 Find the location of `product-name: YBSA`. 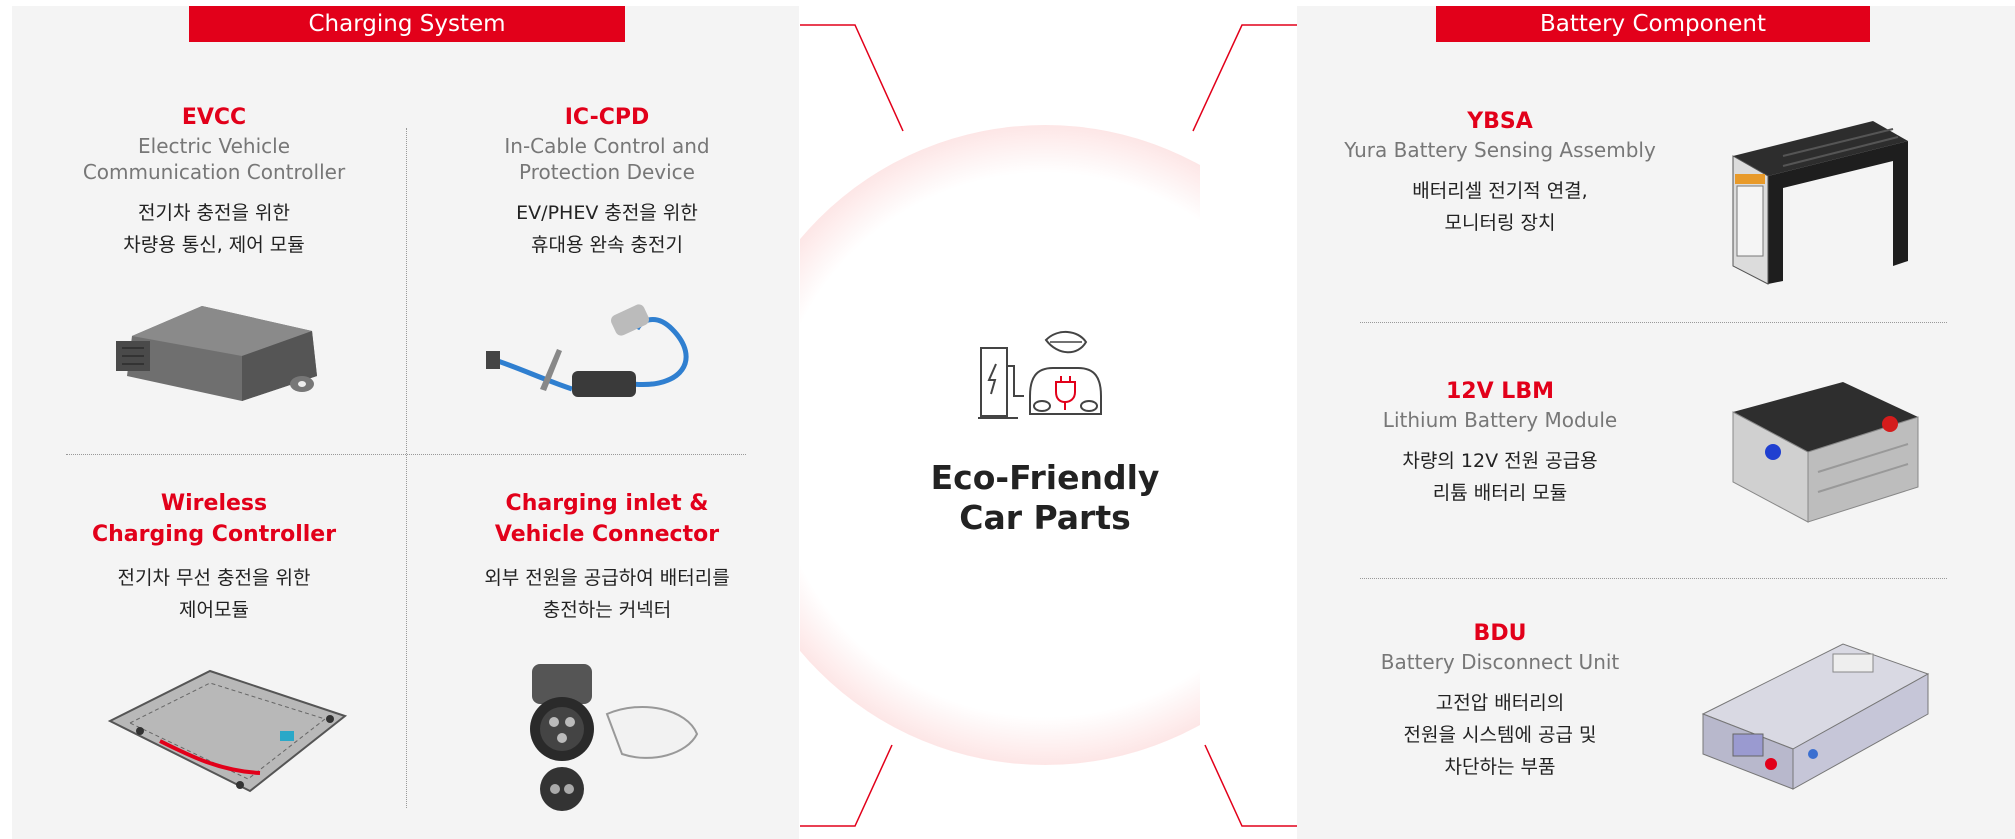

product-name: YBSA is located at coordinates (1500, 121).